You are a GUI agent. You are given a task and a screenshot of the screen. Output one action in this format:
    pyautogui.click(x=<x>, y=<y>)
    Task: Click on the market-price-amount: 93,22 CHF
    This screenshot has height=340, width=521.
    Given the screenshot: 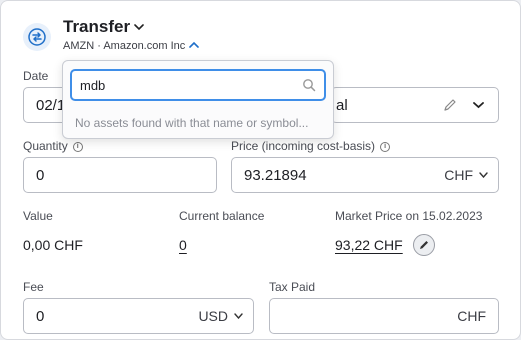 What is the action you would take?
    pyautogui.click(x=369, y=245)
    